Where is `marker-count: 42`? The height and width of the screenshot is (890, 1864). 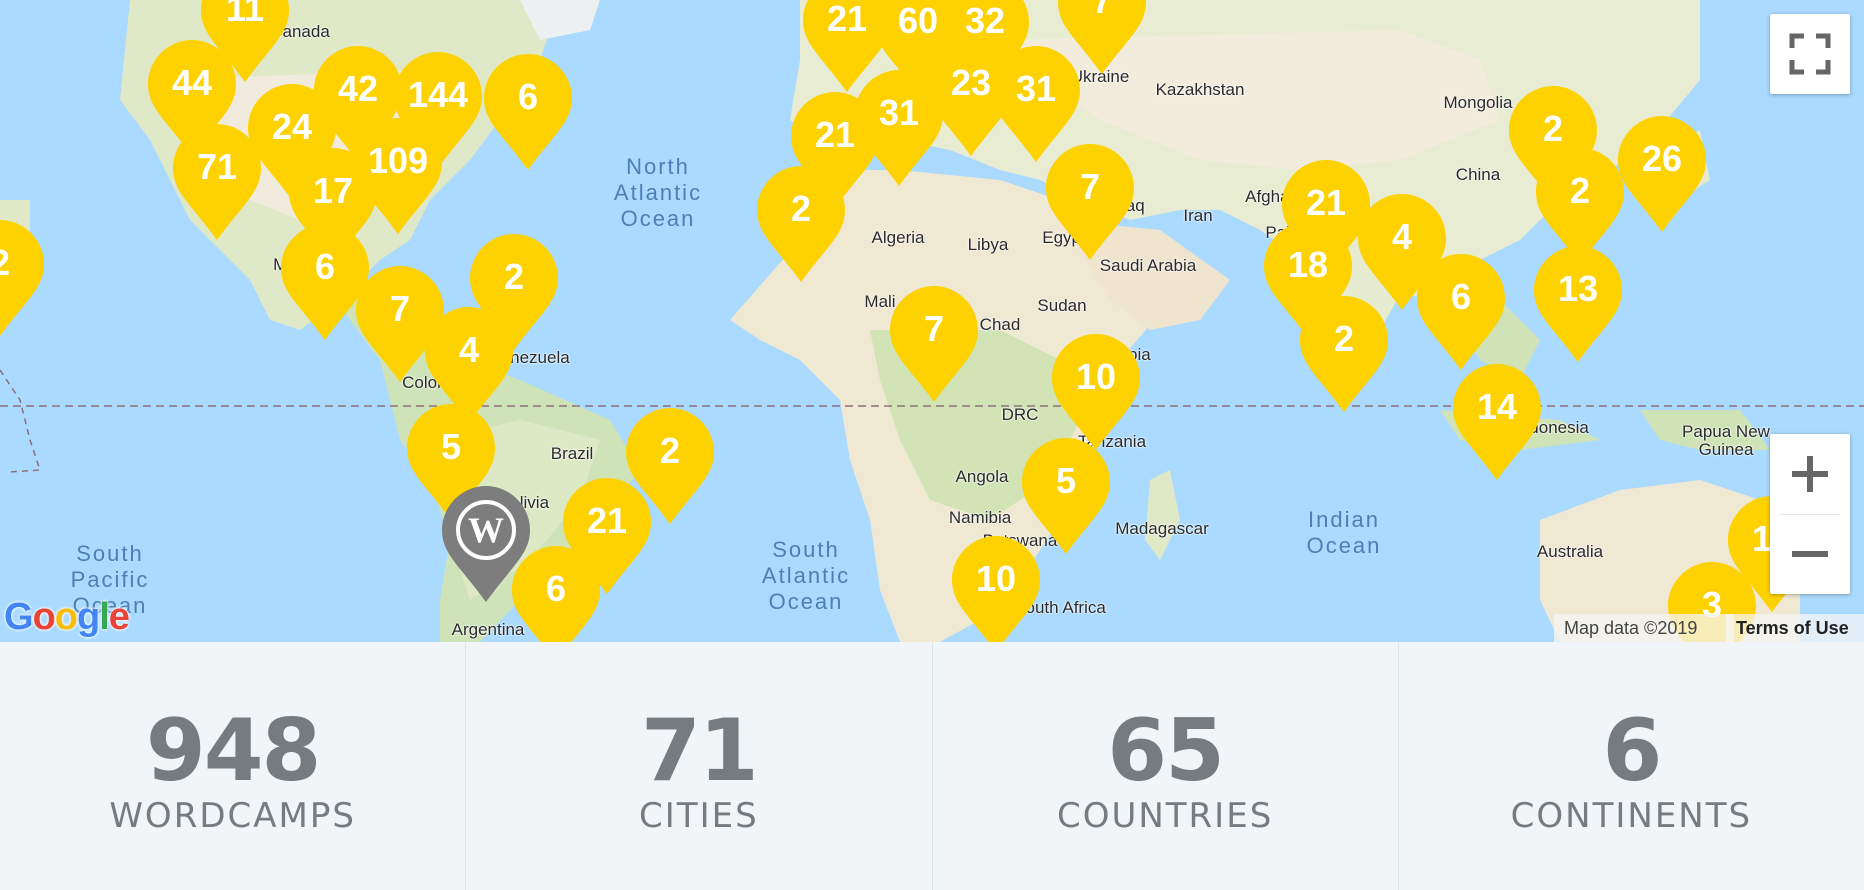
marker-count: 42 is located at coordinates (358, 88).